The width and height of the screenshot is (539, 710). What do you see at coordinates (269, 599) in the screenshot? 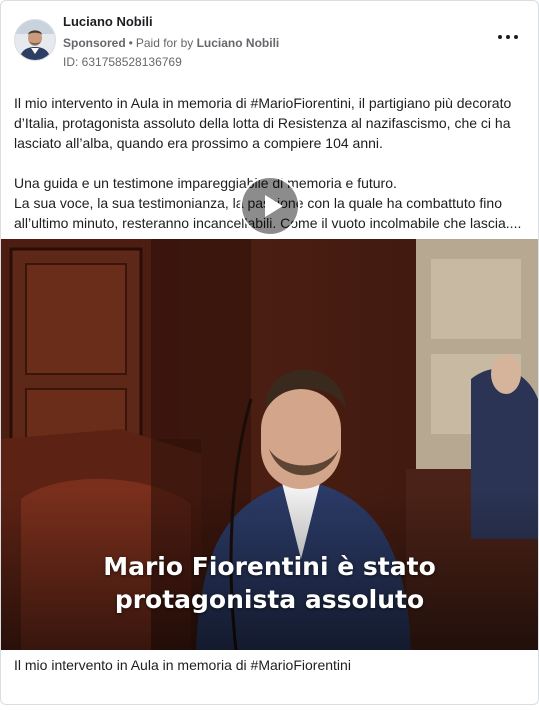
I see `overlay-line: protagonista assoluto` at bounding box center [269, 599].